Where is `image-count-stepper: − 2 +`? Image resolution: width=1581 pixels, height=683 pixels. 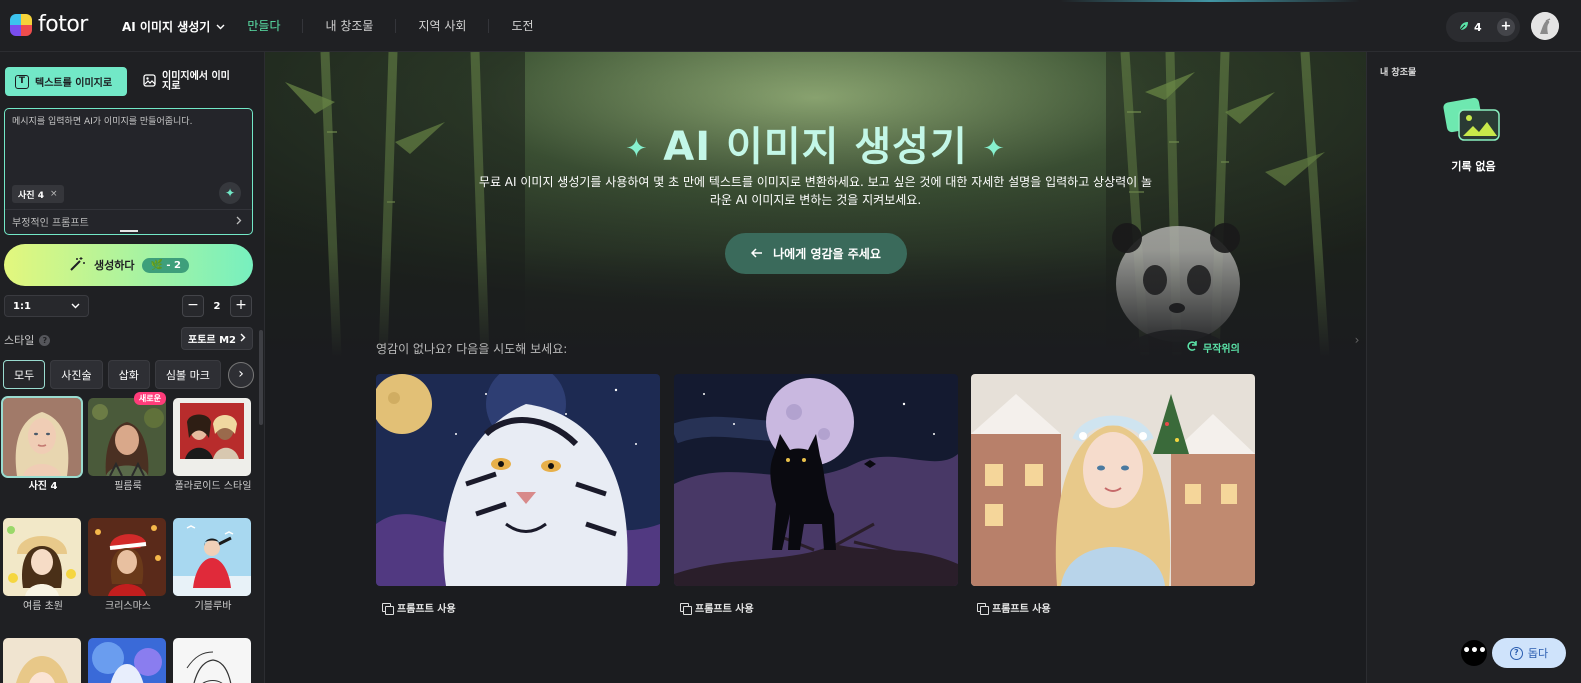 image-count-stepper: − 2 + is located at coordinates (217, 306).